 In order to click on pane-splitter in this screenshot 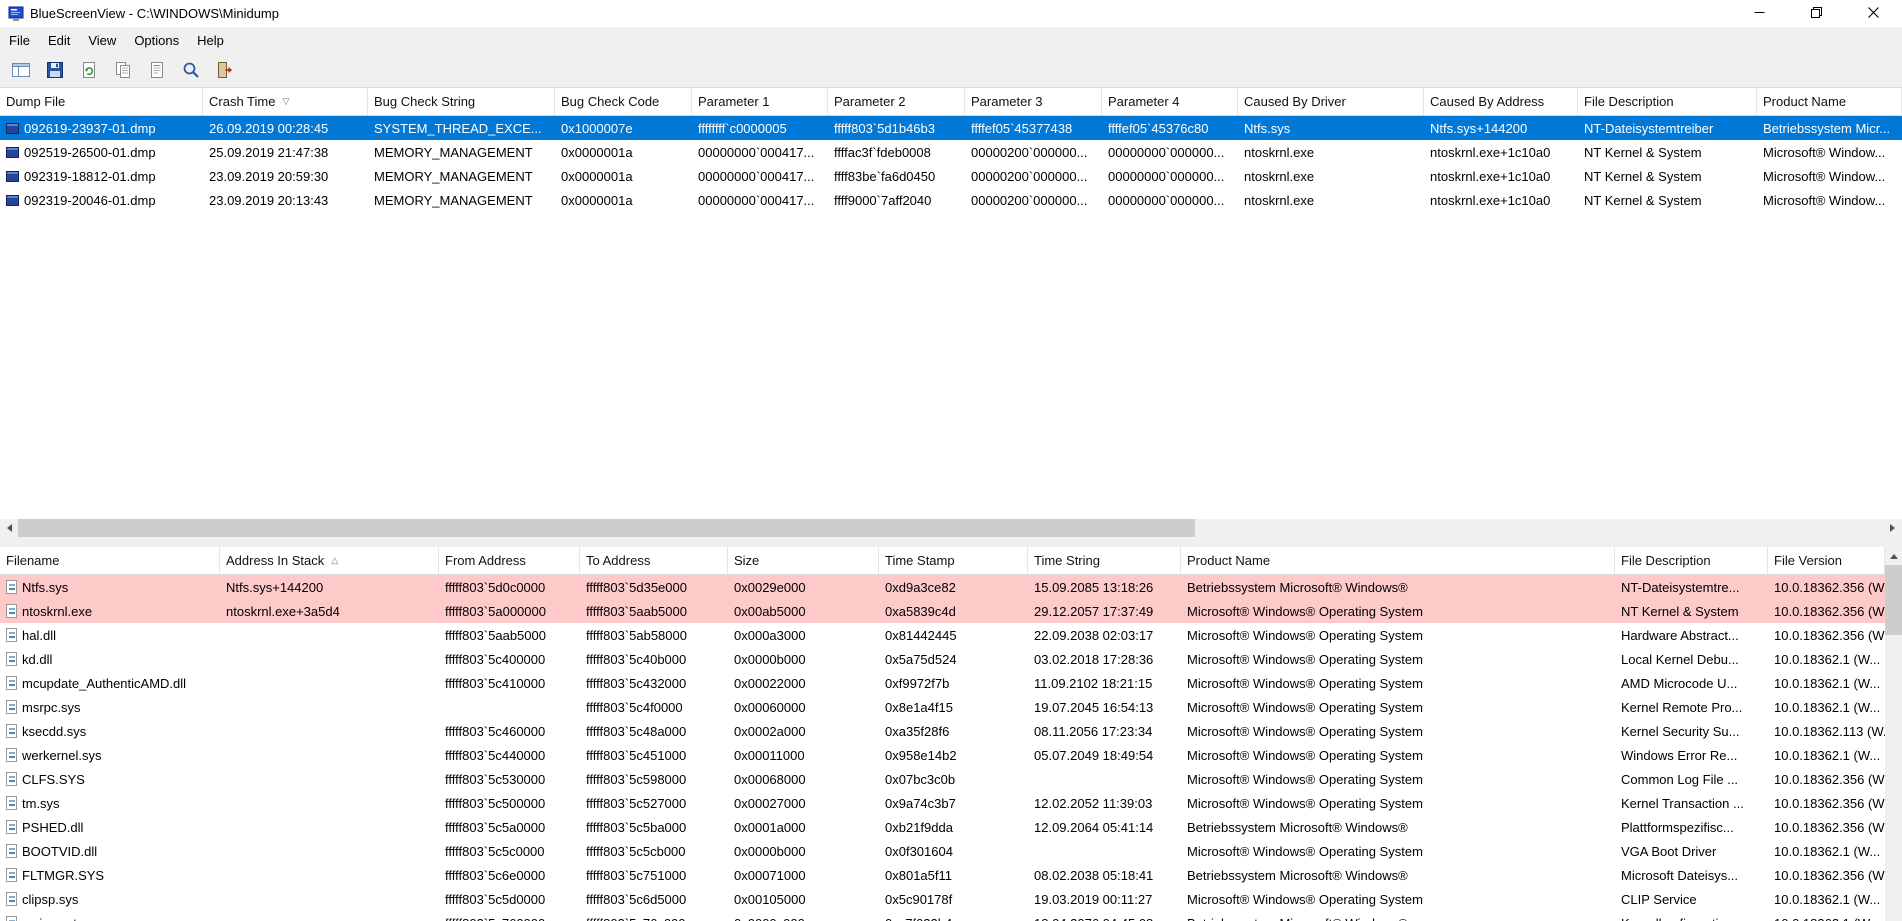, I will do `click(951, 542)`.